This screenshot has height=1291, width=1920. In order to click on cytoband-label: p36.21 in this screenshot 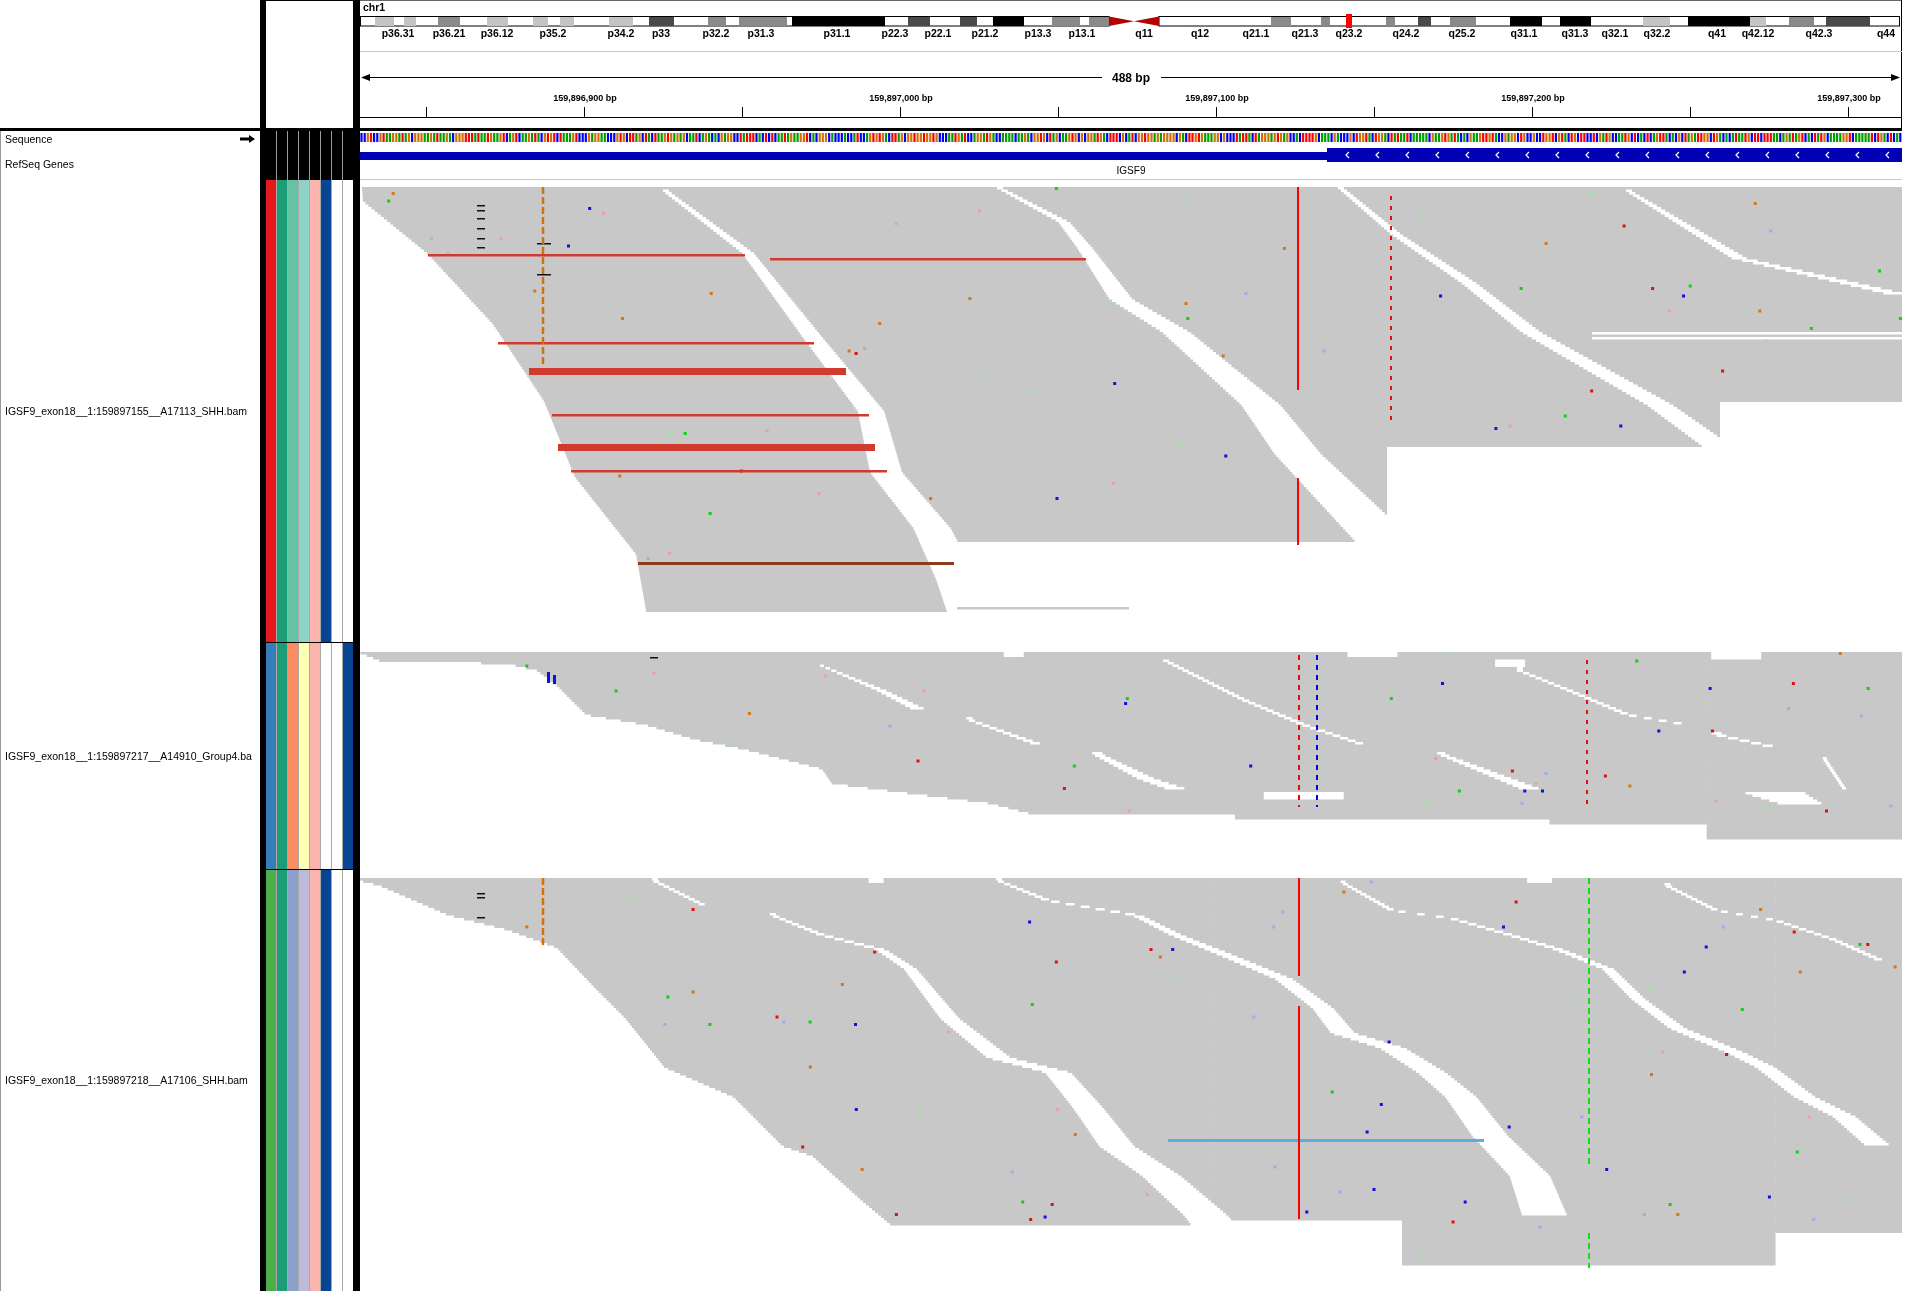, I will do `click(449, 32)`.